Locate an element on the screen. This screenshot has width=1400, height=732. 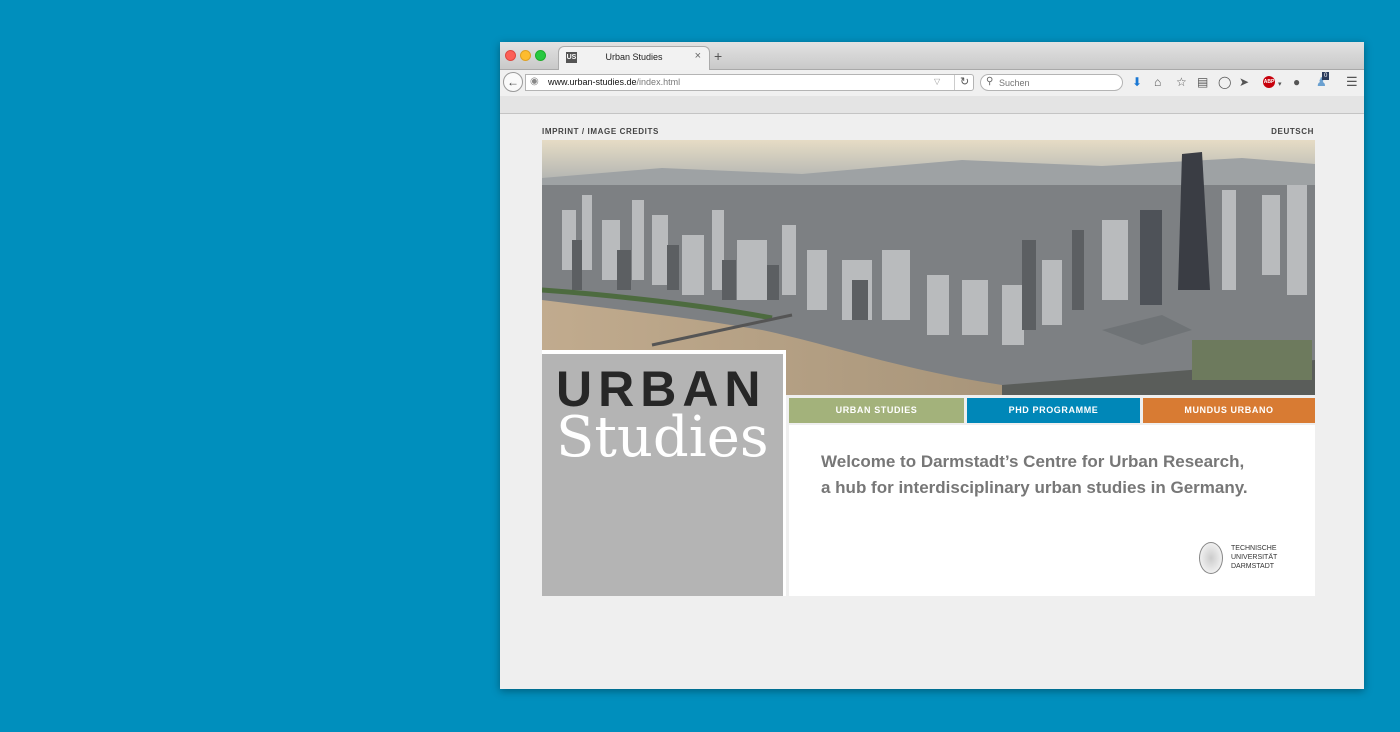
tu-line-2: UNIVERSITÄT is located at coordinates (1254, 557).